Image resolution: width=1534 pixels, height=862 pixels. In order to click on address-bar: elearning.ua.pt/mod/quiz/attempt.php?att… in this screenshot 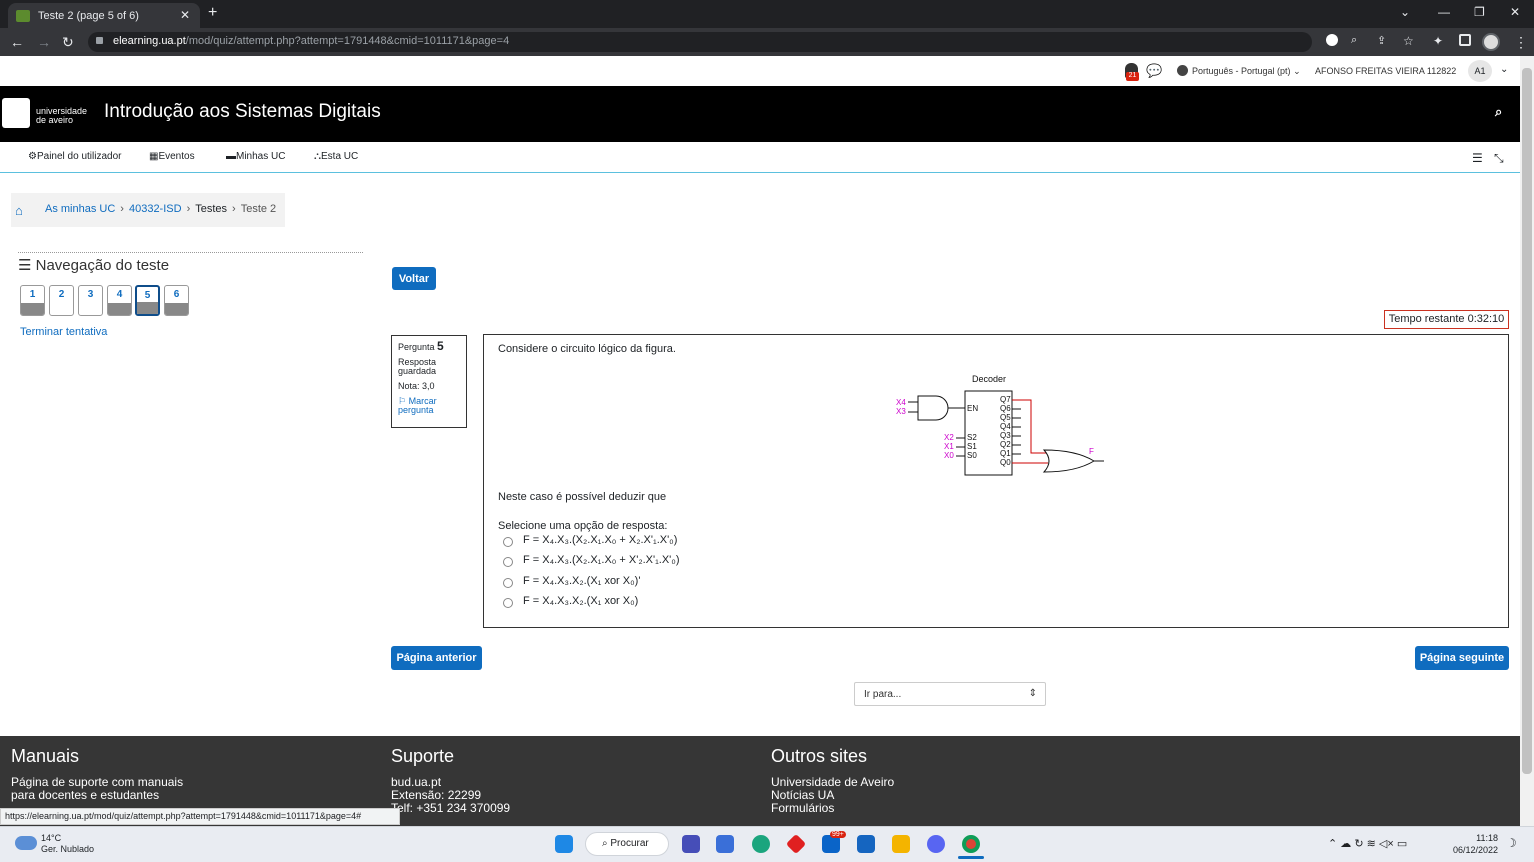, I will do `click(700, 42)`.